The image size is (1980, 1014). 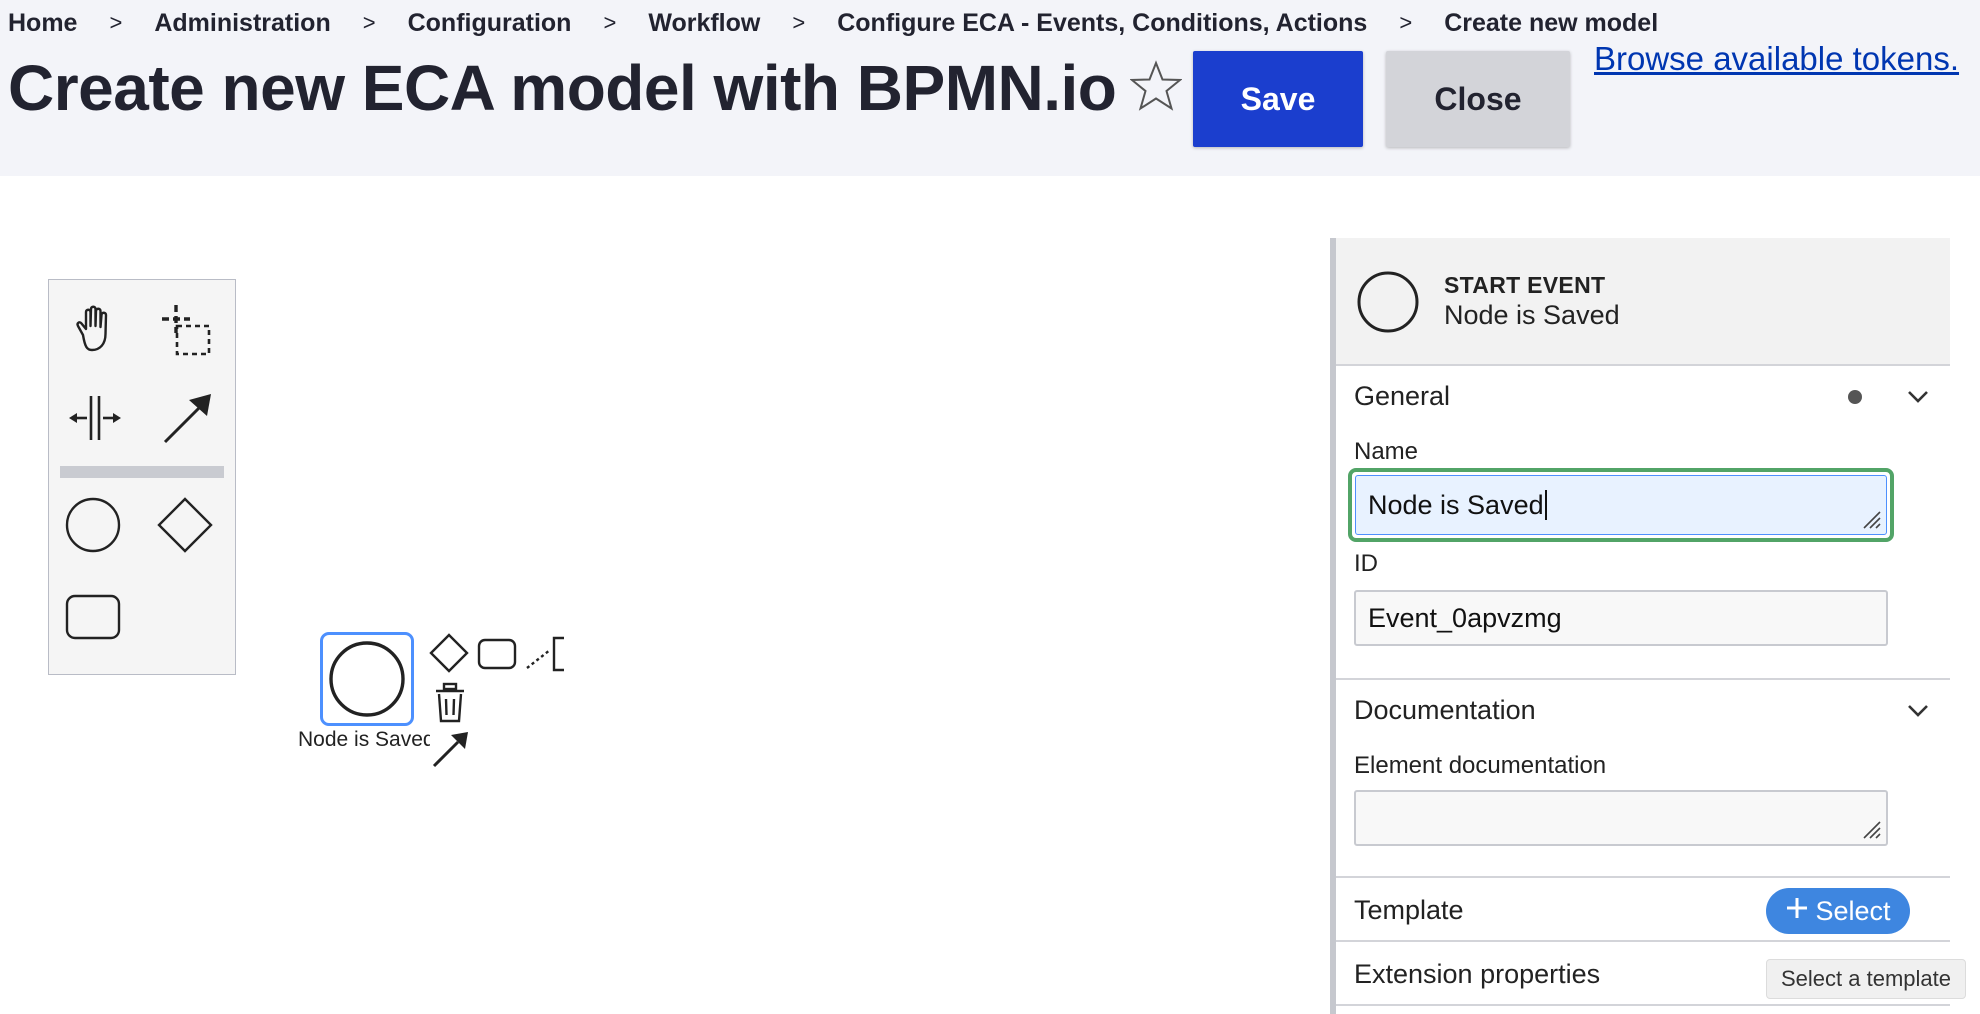 What do you see at coordinates (1386, 451) in the screenshot?
I see `name-label: Name` at bounding box center [1386, 451].